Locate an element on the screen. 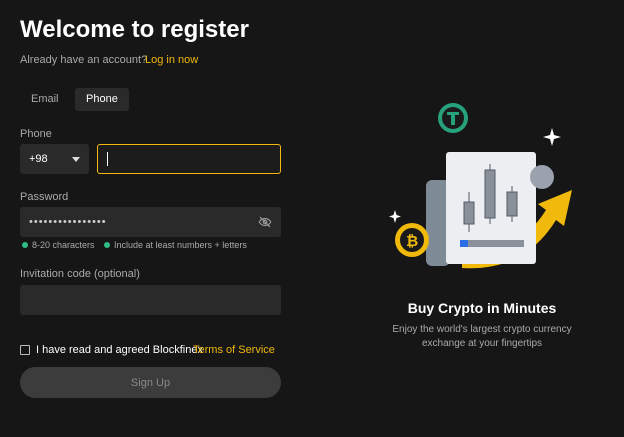  login-link: Log in now is located at coordinates (171, 60).